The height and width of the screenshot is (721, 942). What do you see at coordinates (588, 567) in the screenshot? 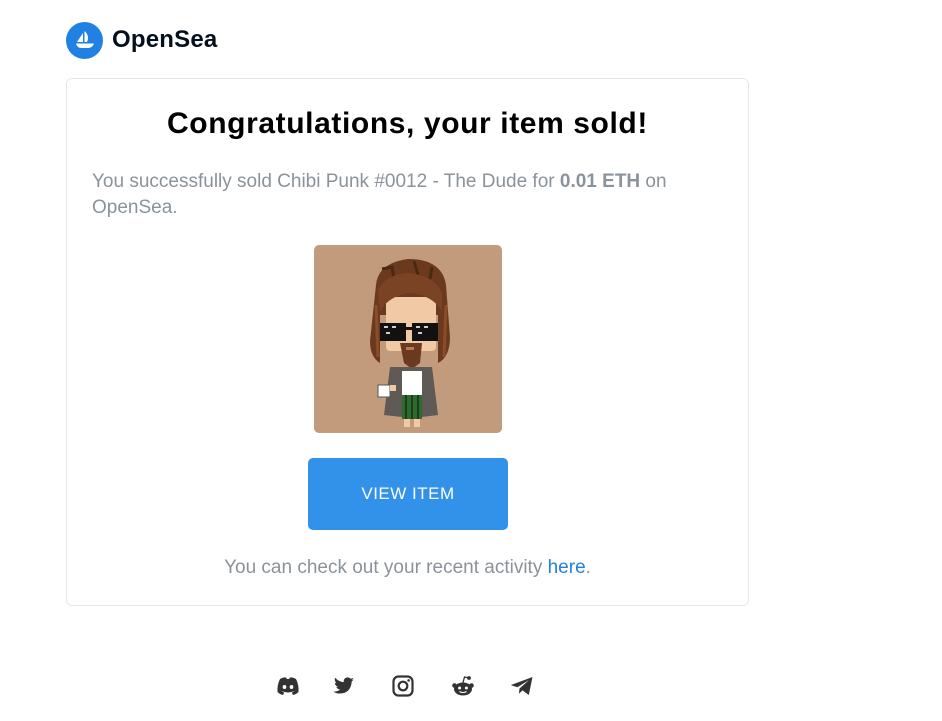
I see `activity-suffix: .` at bounding box center [588, 567].